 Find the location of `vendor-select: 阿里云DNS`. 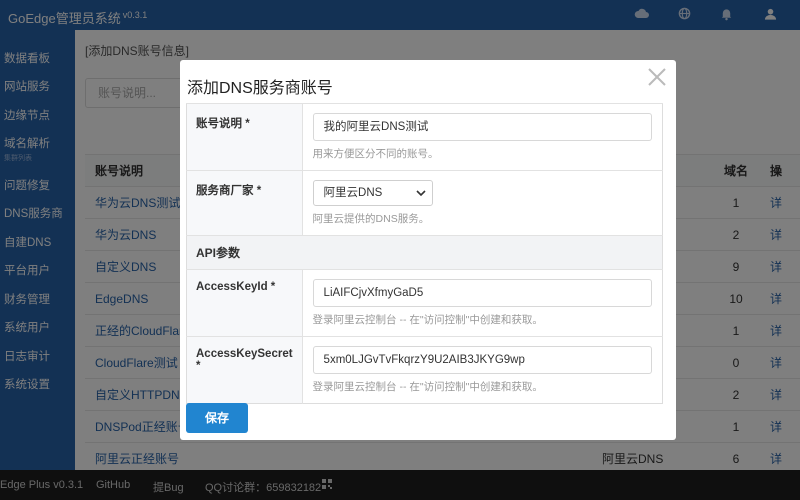

vendor-select: 阿里云DNS is located at coordinates (372, 193).